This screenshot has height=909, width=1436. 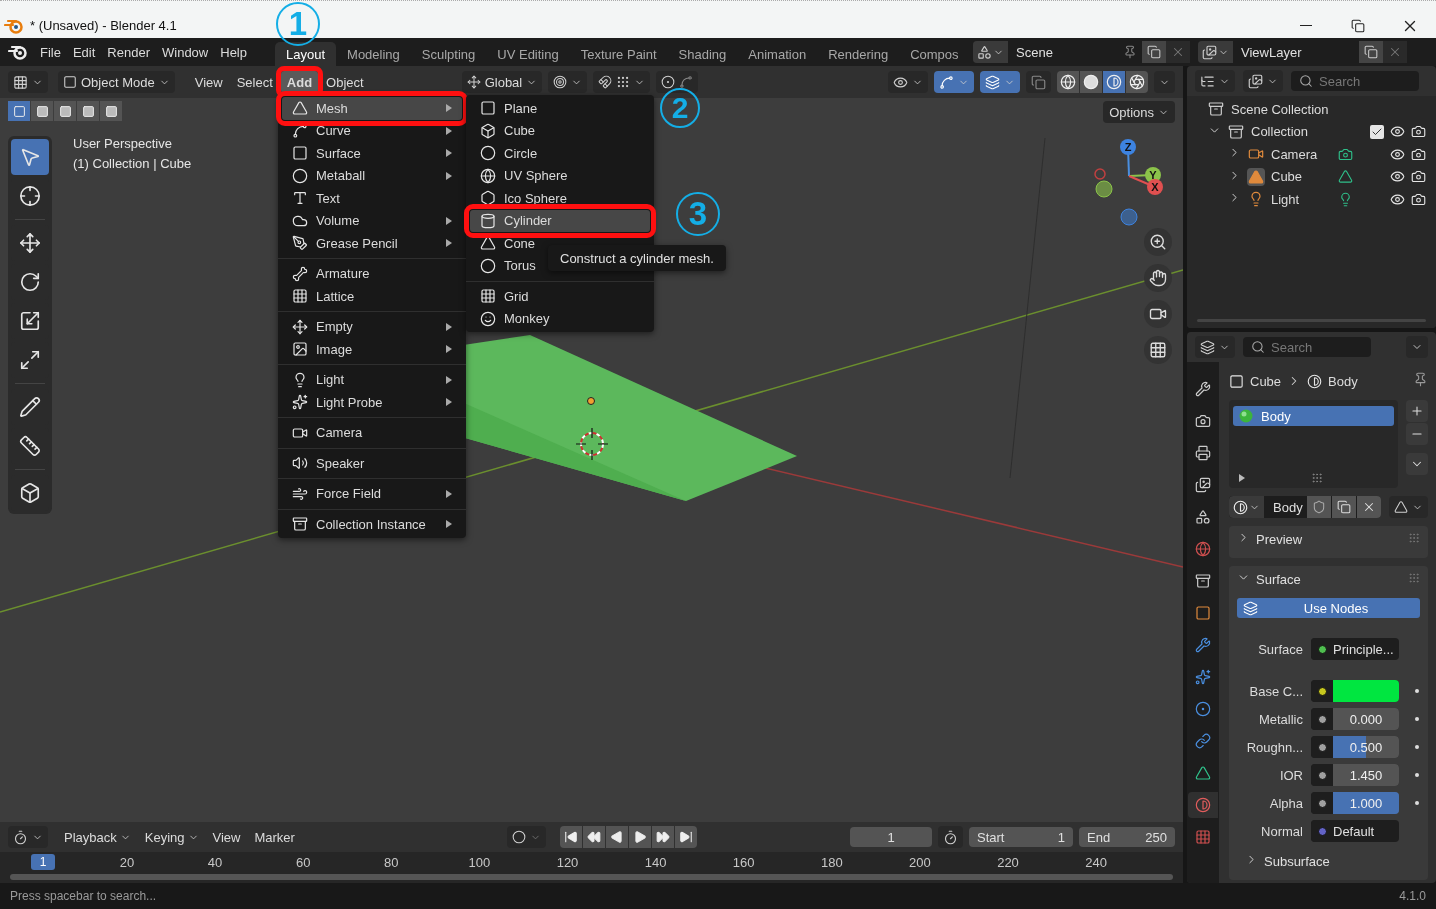 What do you see at coordinates (391, 862) in the screenshot?
I see `frame-number: 80` at bounding box center [391, 862].